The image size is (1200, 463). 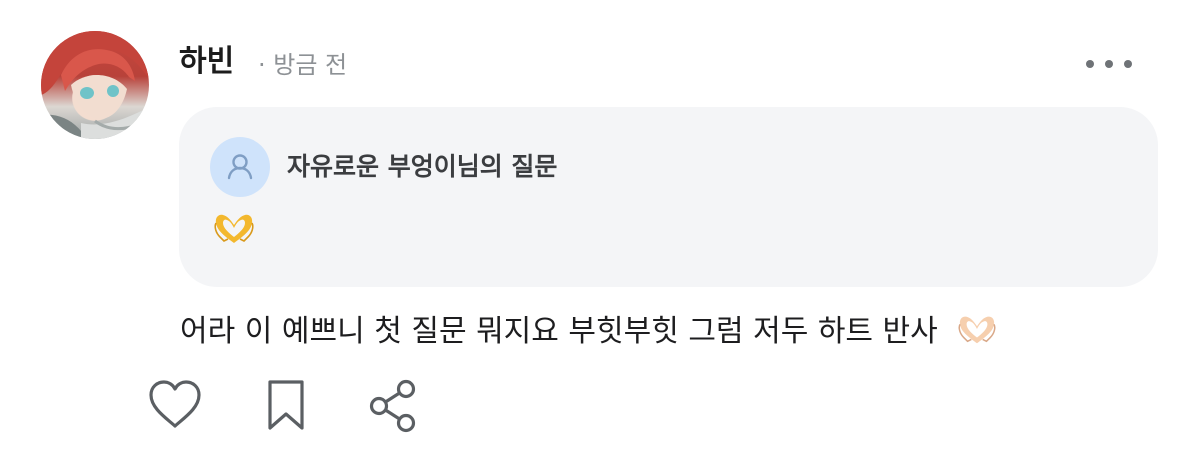 I want to click on share-icon, so click(x=395, y=408).